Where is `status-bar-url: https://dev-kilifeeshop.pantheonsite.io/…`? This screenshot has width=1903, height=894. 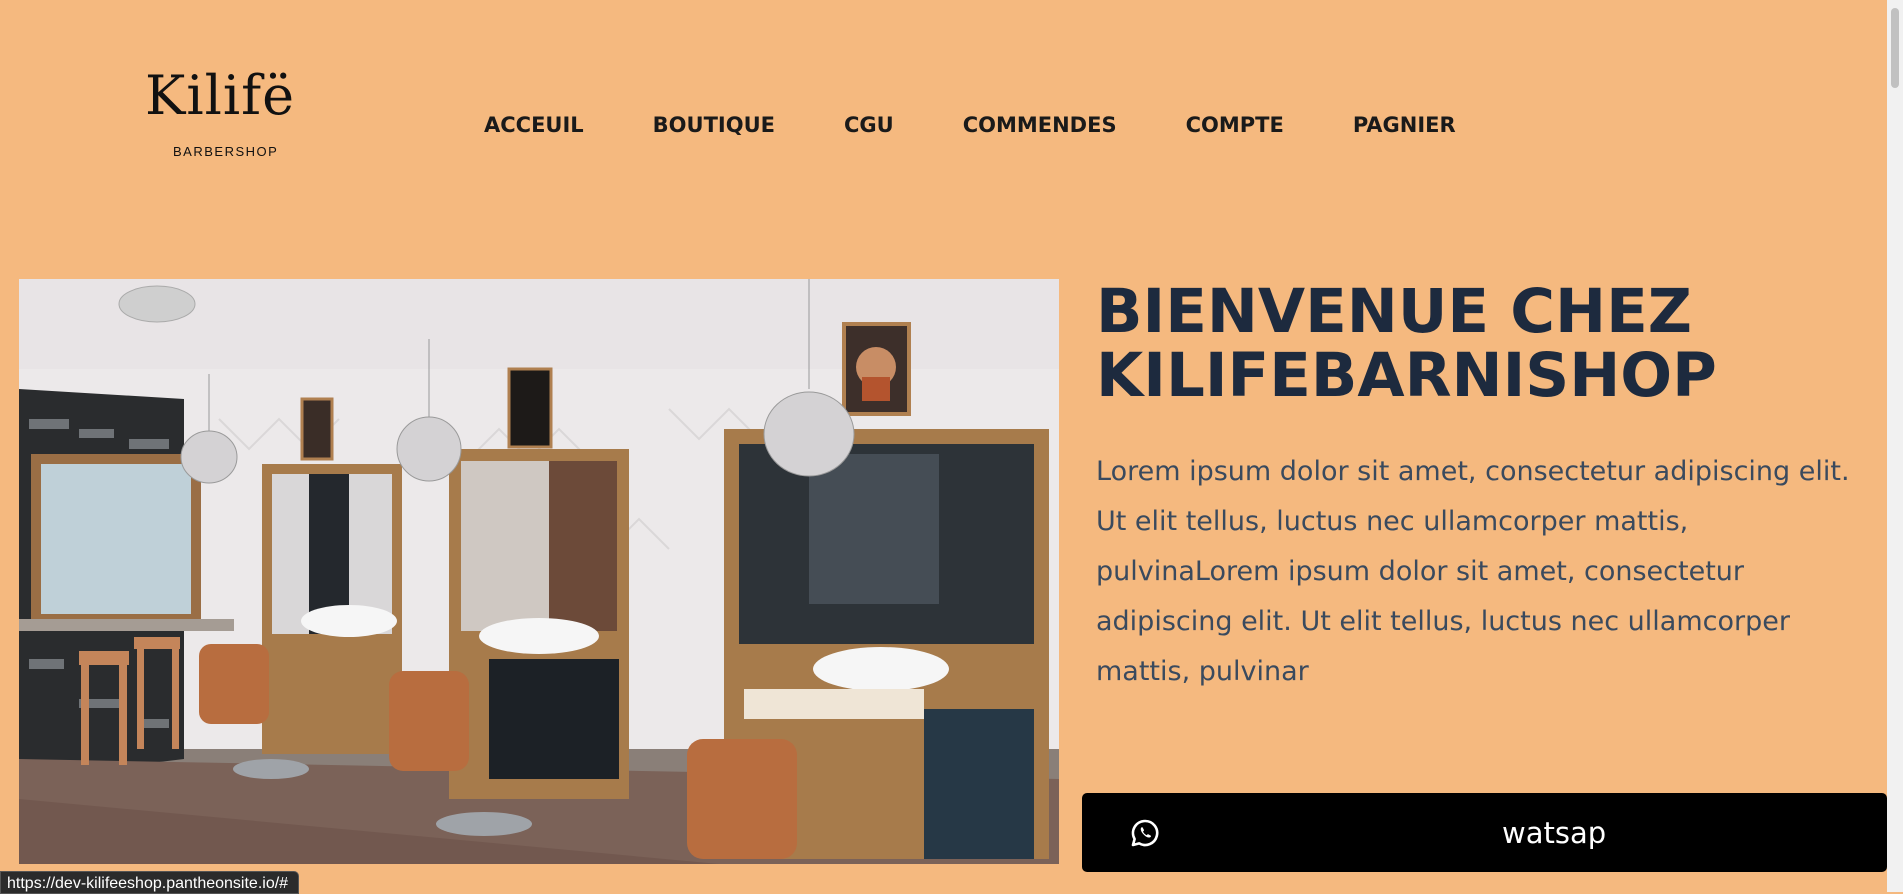 status-bar-url: https://dev-kilifeeshop.pantheonsite.io/… is located at coordinates (150, 882).